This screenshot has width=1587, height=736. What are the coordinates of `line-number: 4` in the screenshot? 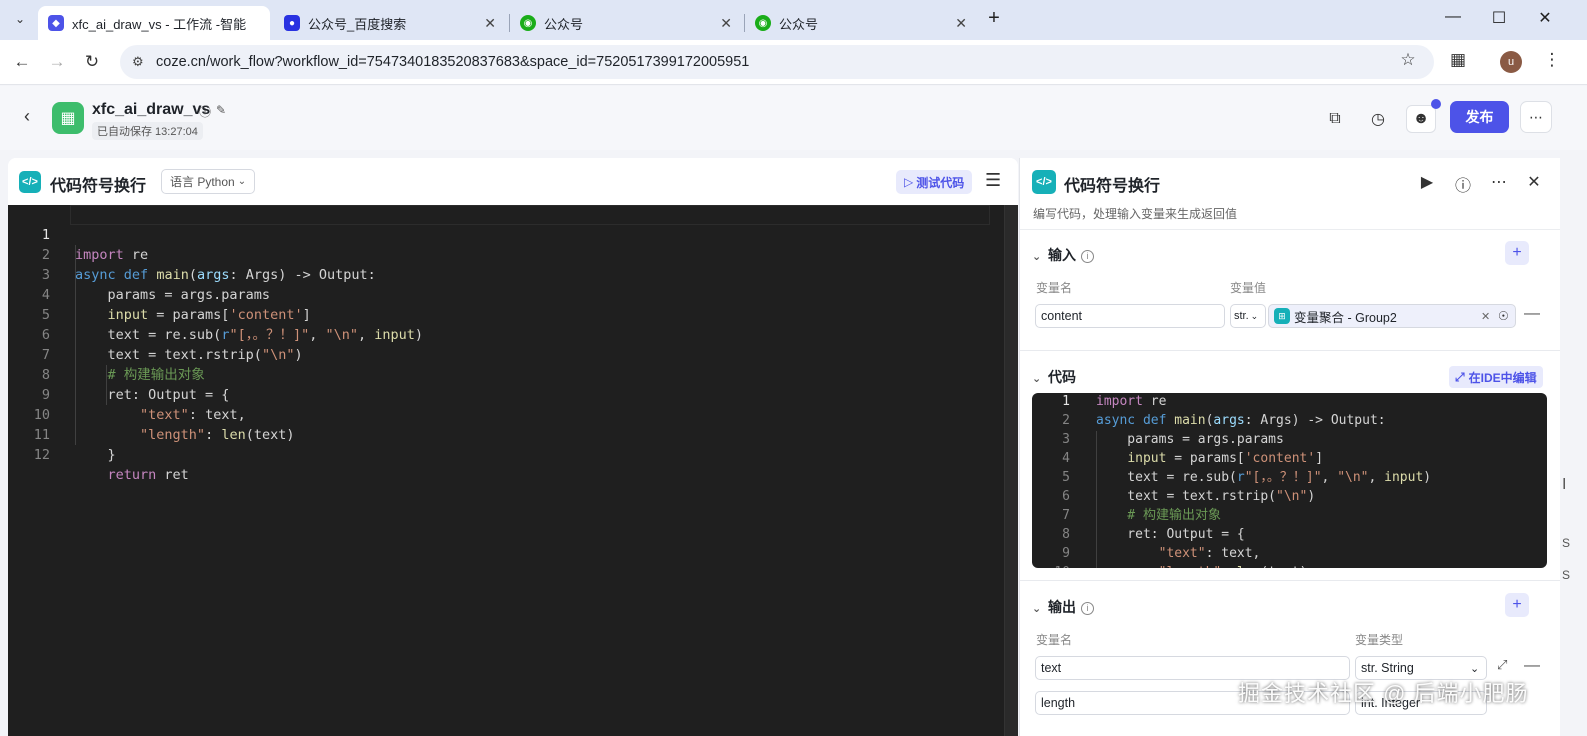 It's located at (1066, 458).